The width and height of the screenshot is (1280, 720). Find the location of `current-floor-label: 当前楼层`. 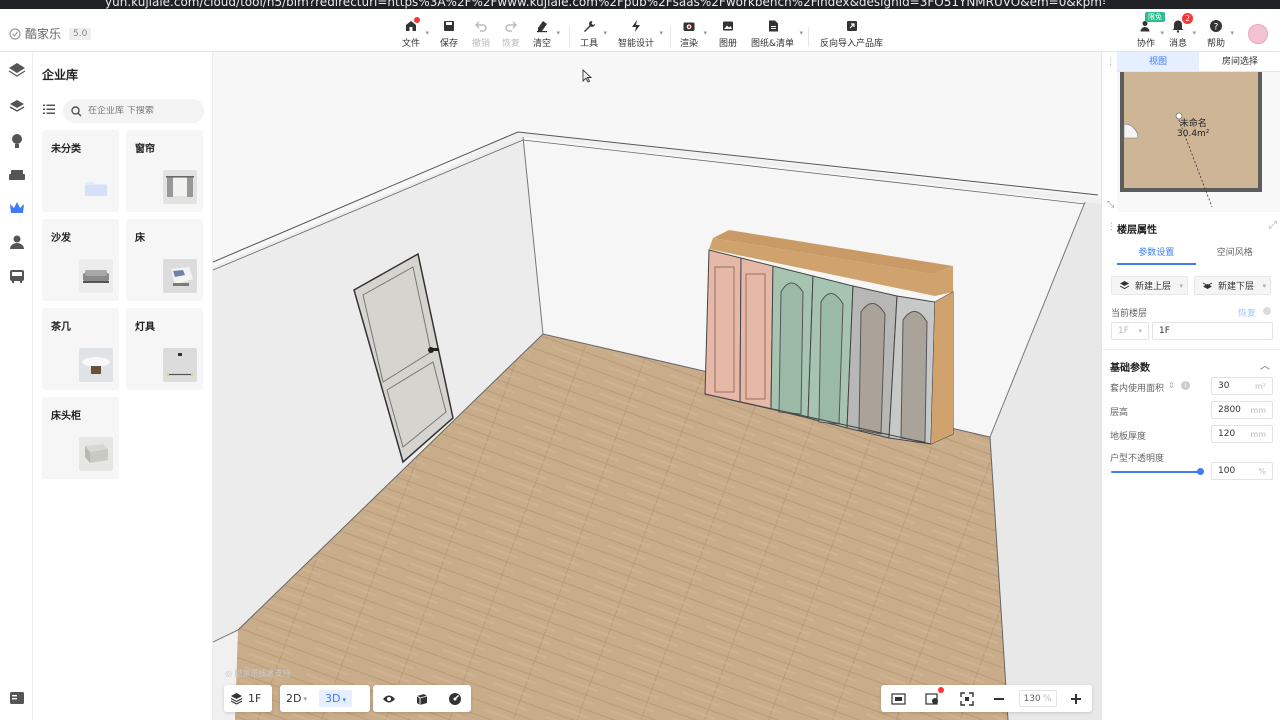

current-floor-label: 当前楼层 is located at coordinates (1129, 314).